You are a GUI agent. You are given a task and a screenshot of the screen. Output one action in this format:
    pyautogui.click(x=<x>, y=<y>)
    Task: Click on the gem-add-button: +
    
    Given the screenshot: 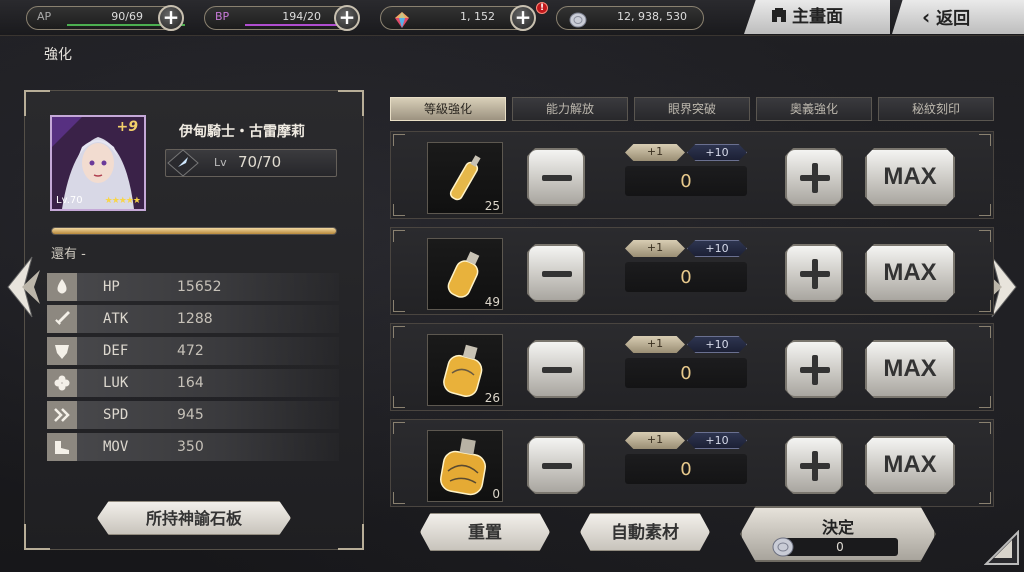 What is the action you would take?
    pyautogui.click(x=523, y=18)
    